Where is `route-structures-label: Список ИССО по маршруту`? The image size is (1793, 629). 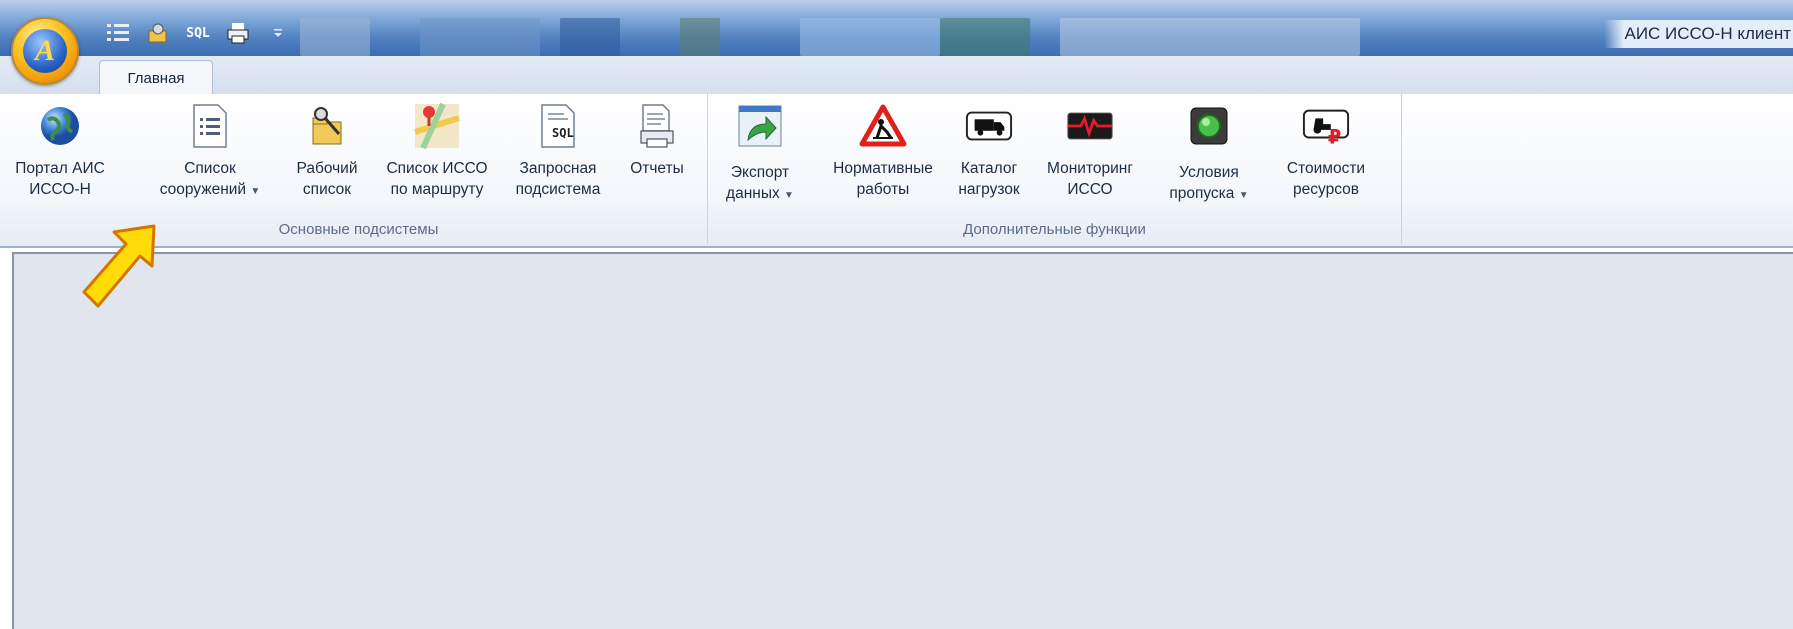
route-structures-label: Список ИССО по маршруту is located at coordinates (437, 179).